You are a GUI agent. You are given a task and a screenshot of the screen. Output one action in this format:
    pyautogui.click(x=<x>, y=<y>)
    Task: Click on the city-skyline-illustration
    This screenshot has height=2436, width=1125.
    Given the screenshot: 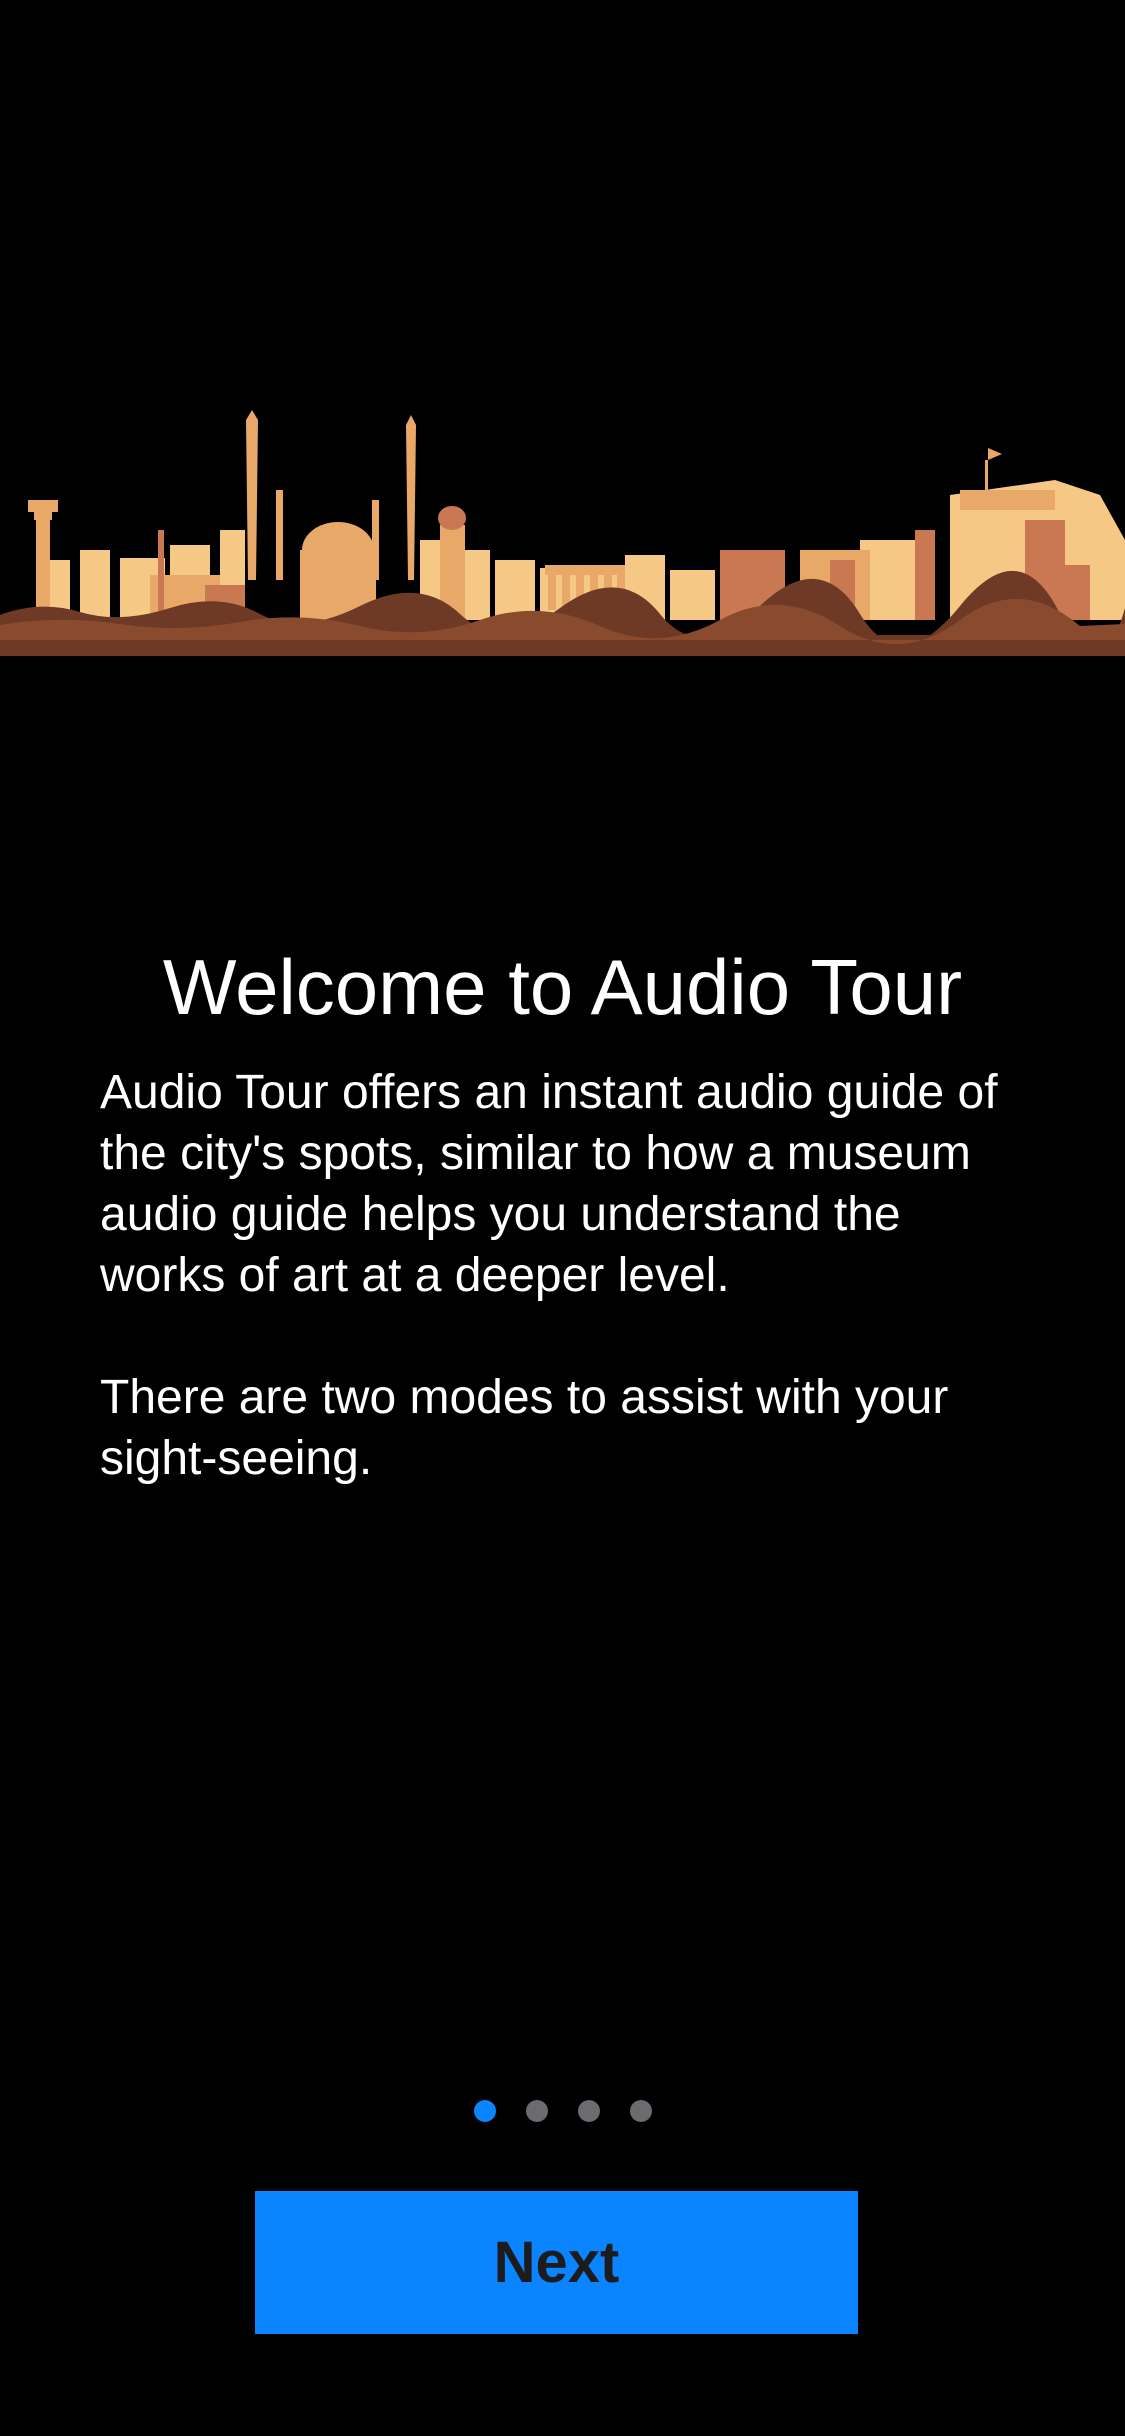 What is the action you would take?
    pyautogui.click(x=562, y=533)
    